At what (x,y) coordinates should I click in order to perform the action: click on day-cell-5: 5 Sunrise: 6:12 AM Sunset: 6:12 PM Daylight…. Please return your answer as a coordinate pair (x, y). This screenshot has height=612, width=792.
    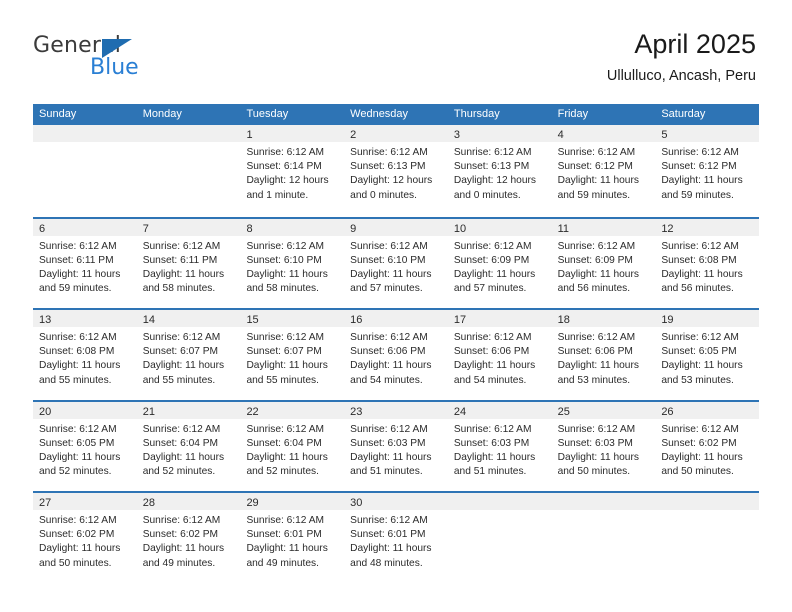
    Looking at the image, I should click on (707, 171).